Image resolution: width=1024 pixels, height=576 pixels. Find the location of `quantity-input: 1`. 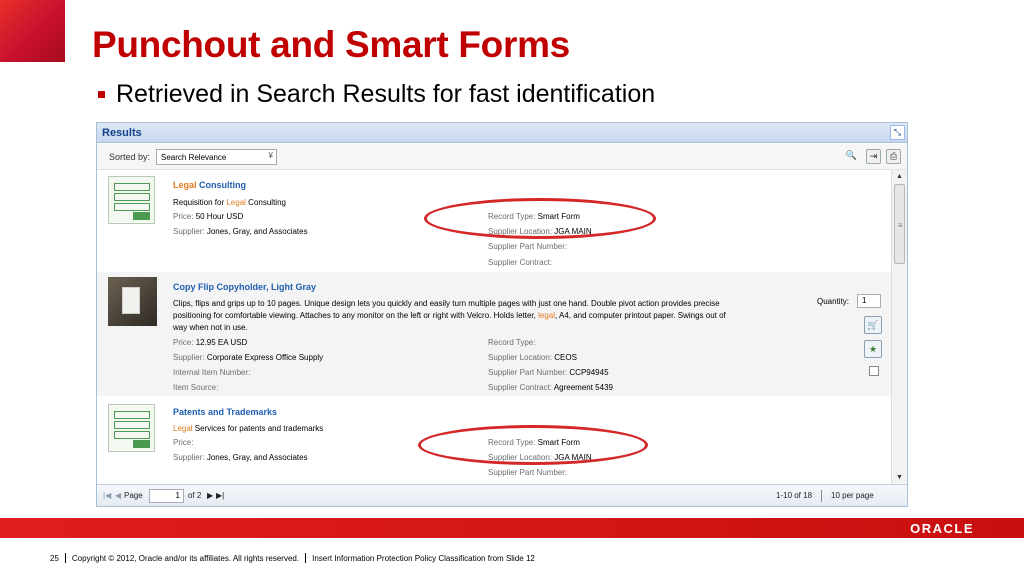

quantity-input: 1 is located at coordinates (869, 301).